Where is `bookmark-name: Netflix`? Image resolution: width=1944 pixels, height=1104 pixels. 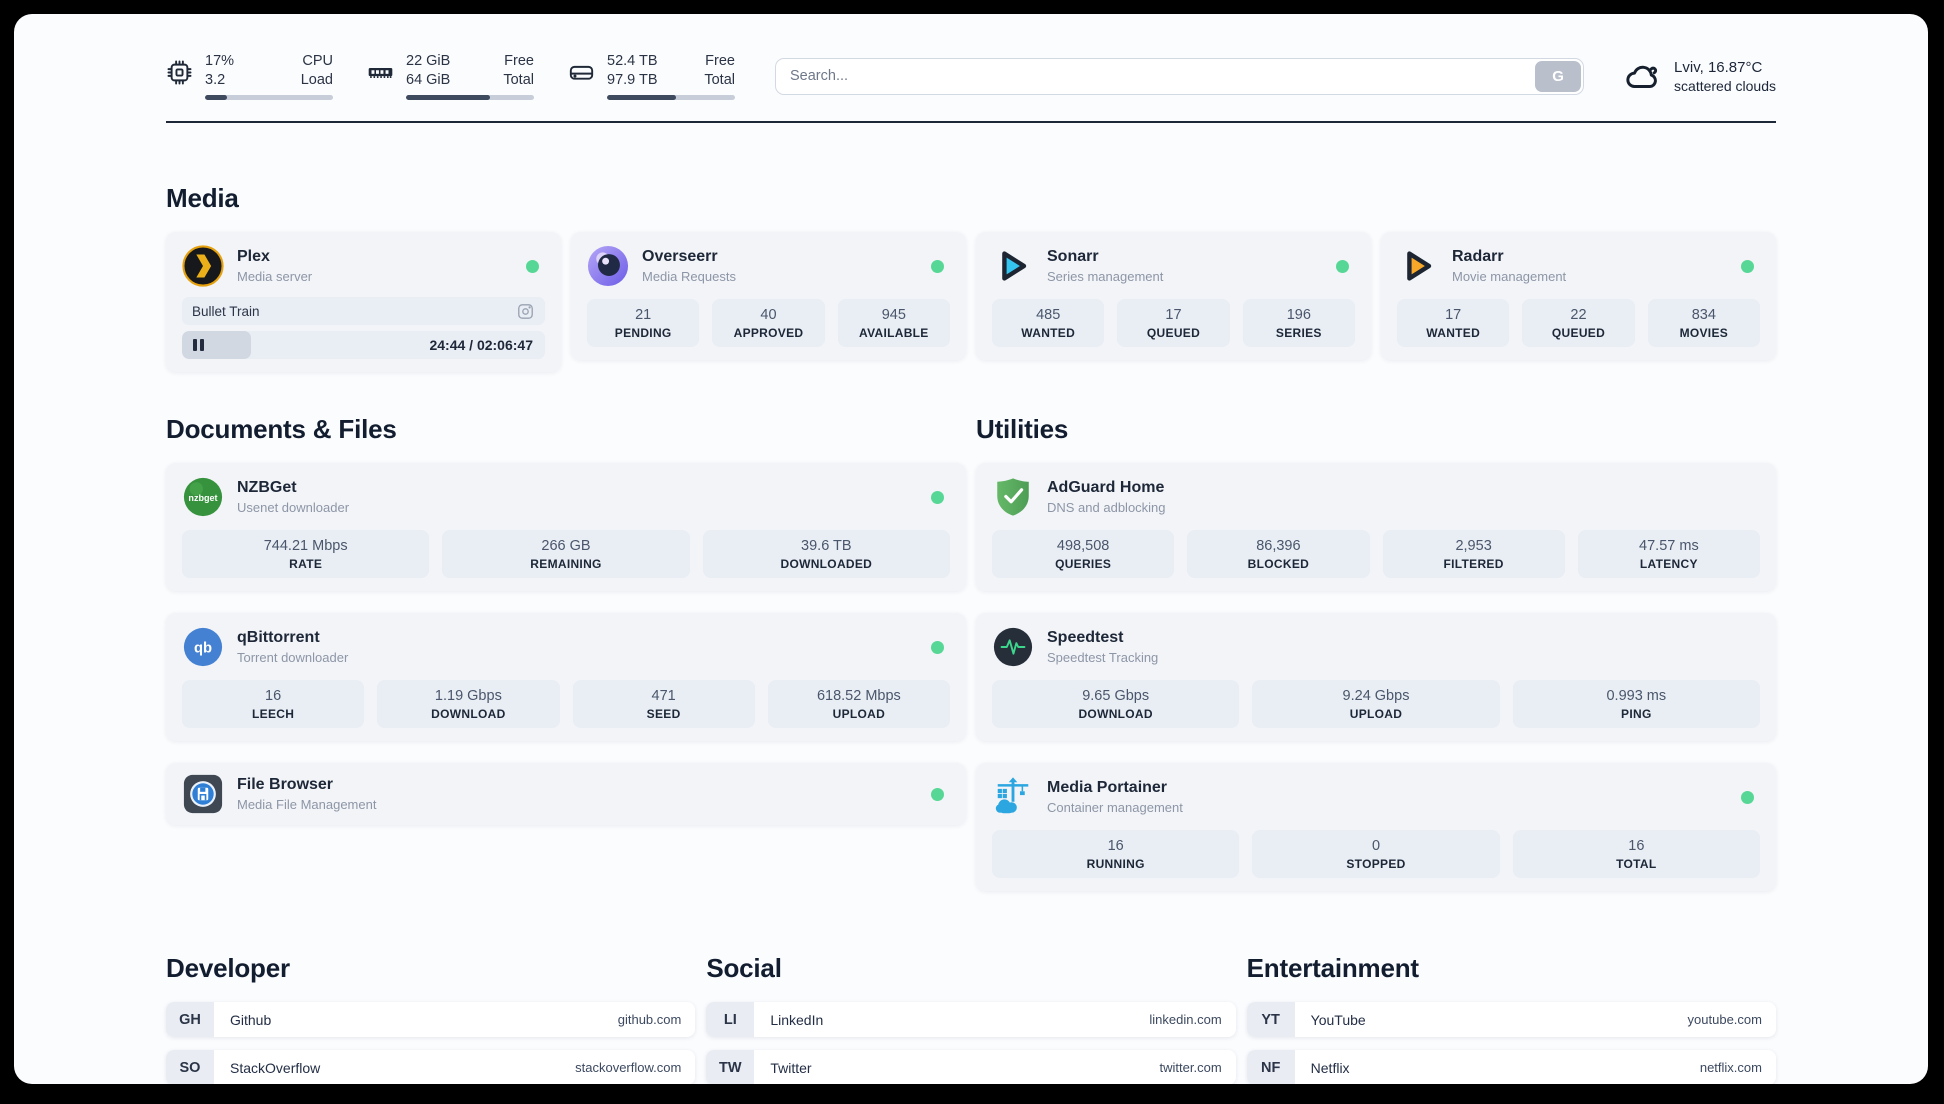 bookmark-name: Netflix is located at coordinates (1330, 1067).